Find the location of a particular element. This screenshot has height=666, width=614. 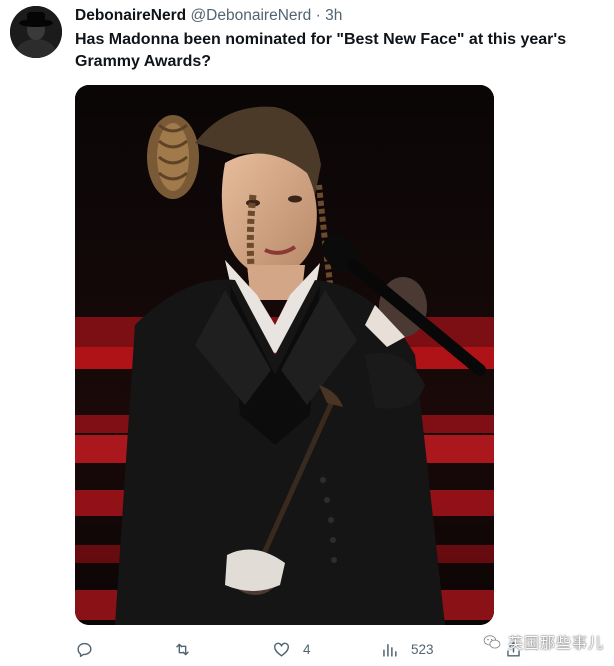

author-handle: @DebonaireNerd is located at coordinates (250, 15).